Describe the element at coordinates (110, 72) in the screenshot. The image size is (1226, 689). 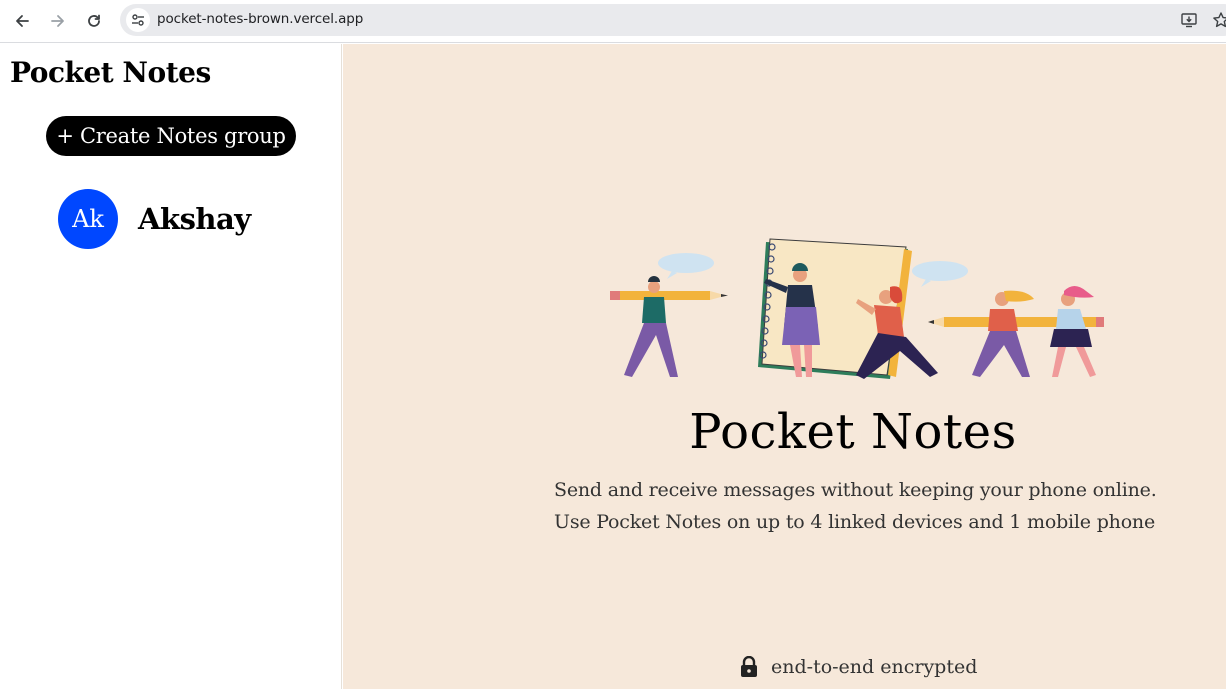
I see `sidebar-title: Pocket Notes` at that location.